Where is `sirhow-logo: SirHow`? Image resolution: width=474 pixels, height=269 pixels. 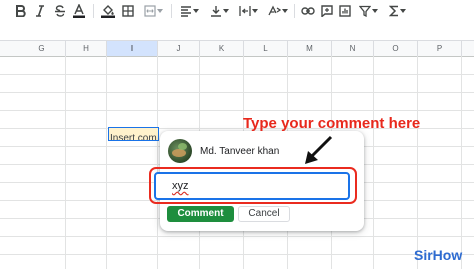
sirhow-logo: SirHow is located at coordinates (438, 255).